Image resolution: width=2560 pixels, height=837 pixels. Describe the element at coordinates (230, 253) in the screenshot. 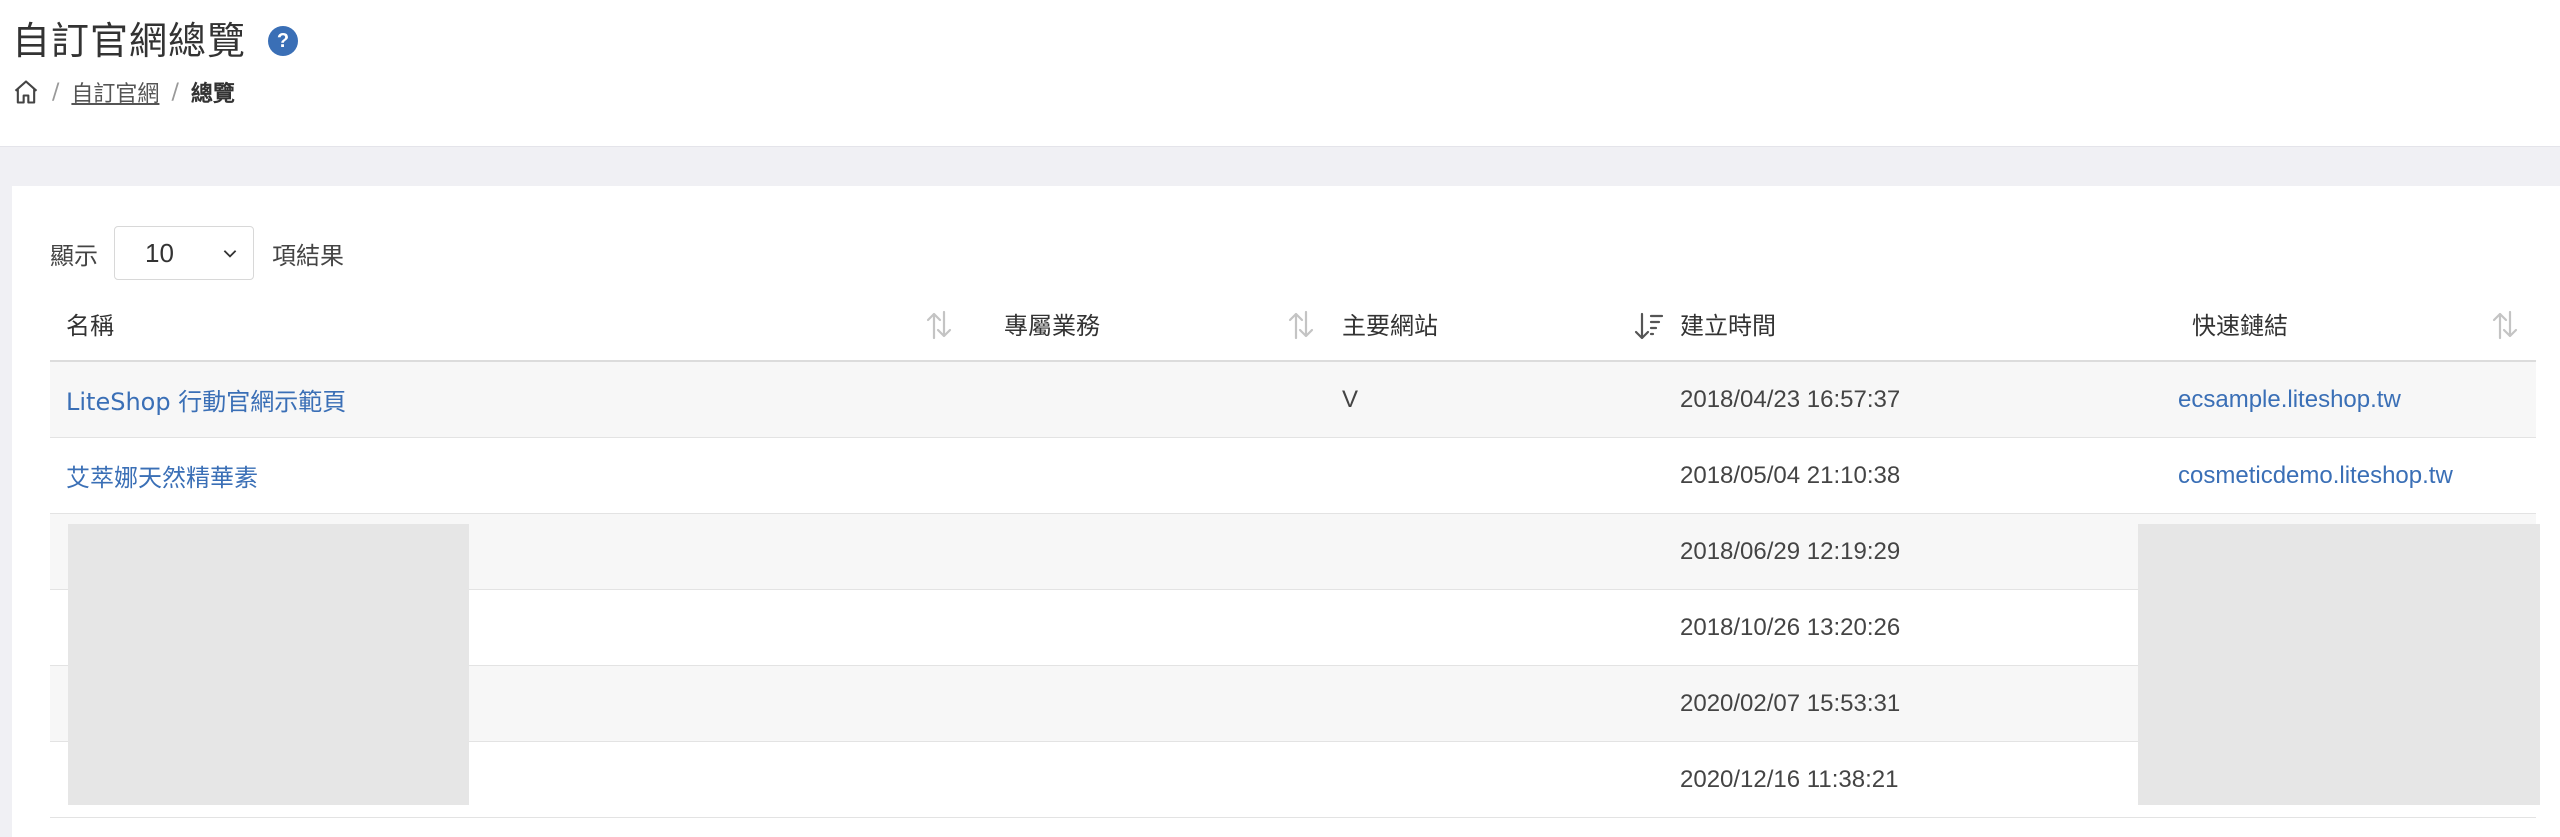

I see `chevron-down-icon` at that location.